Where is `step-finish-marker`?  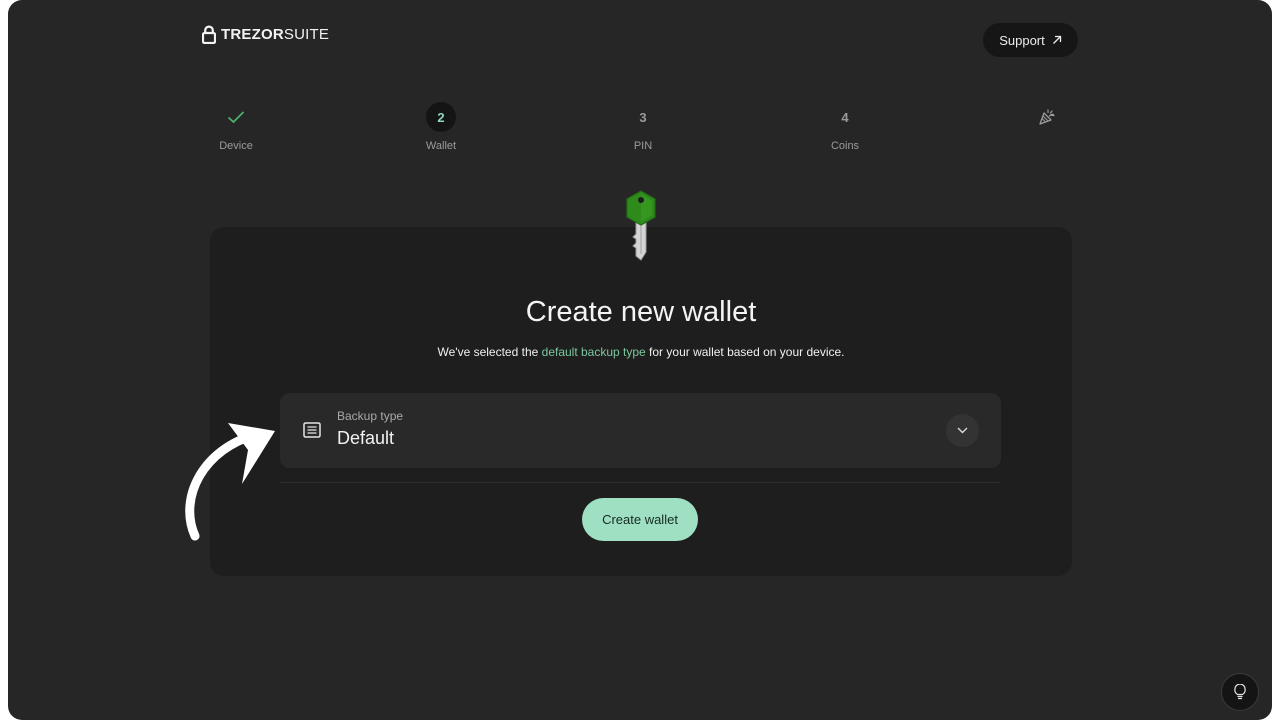 step-finish-marker is located at coordinates (1047, 117).